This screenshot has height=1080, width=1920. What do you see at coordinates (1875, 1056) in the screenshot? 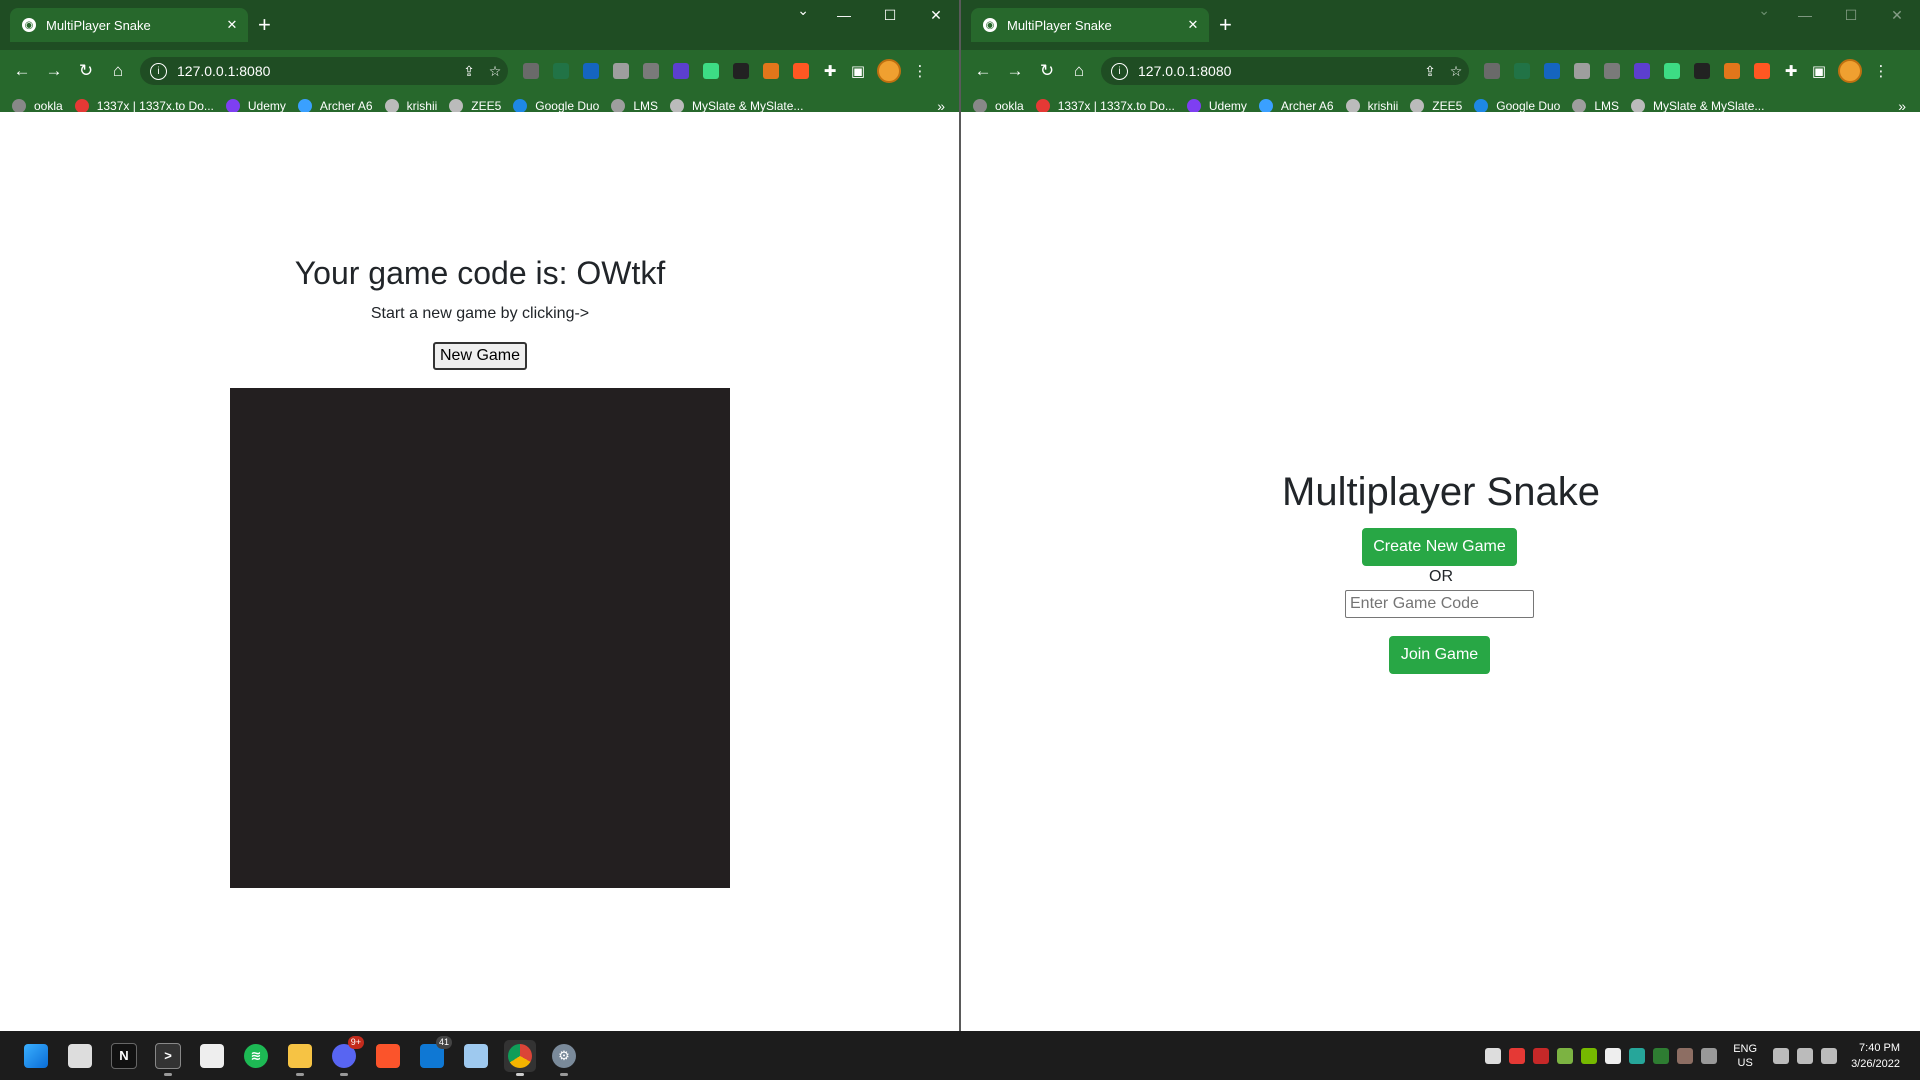
I see `clock: 7:40 PM 3/26/2022` at bounding box center [1875, 1056].